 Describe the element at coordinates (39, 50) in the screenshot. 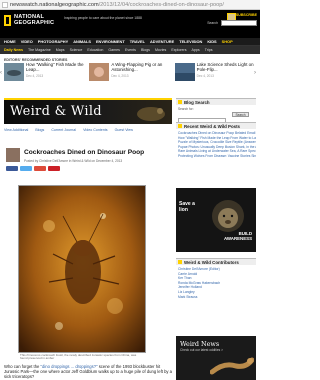

I see `subnav-magazine: The Magazine` at that location.